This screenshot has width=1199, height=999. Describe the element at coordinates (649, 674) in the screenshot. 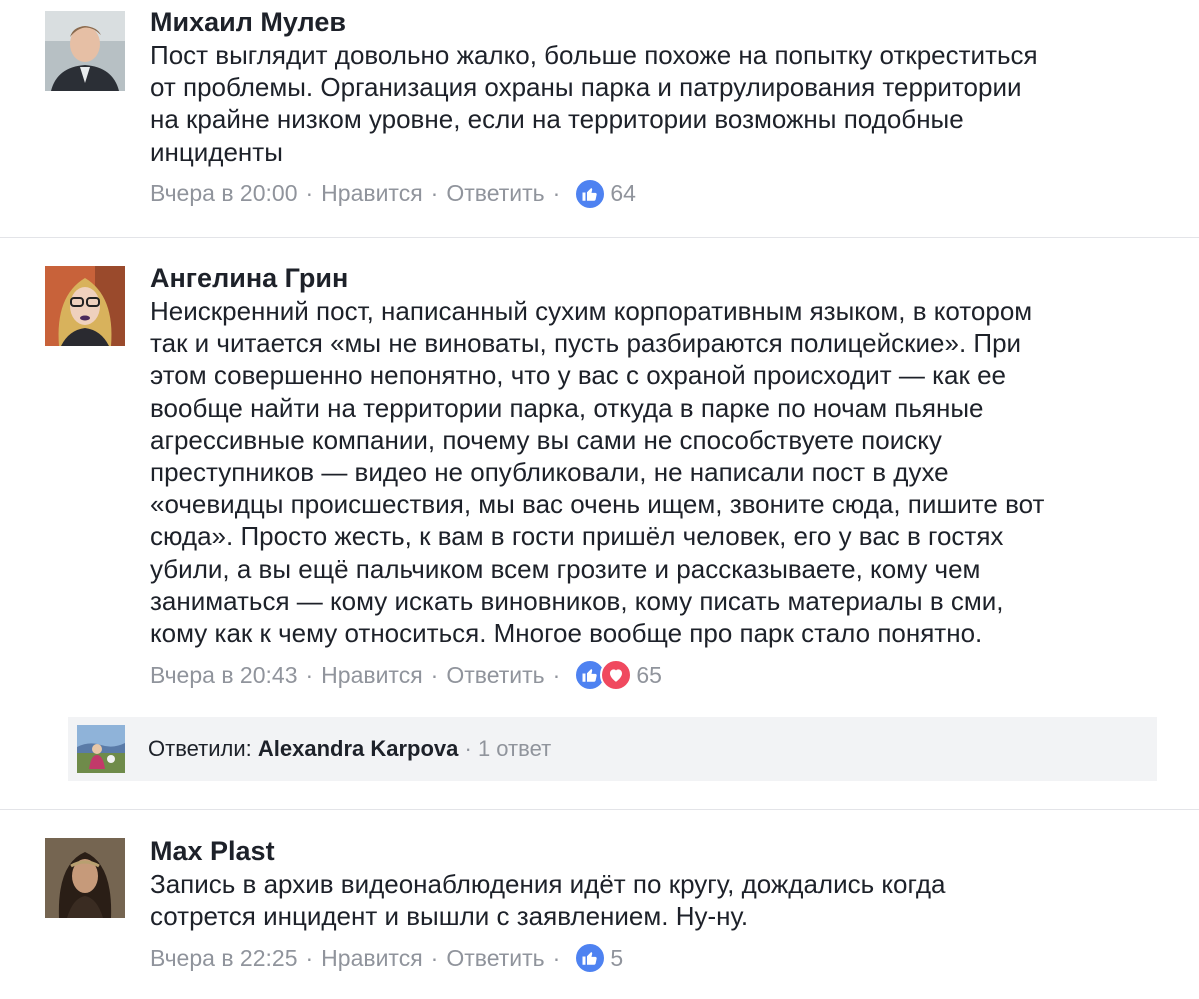

I see `reaction-count: 65` at that location.